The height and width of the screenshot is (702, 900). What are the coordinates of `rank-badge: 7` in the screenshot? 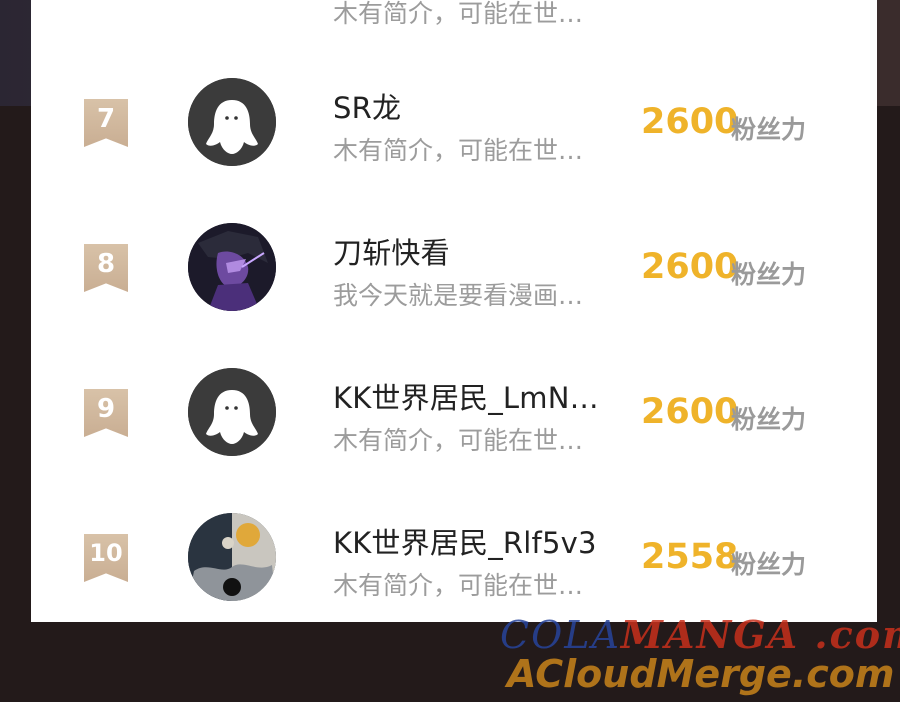 It's located at (106, 123).